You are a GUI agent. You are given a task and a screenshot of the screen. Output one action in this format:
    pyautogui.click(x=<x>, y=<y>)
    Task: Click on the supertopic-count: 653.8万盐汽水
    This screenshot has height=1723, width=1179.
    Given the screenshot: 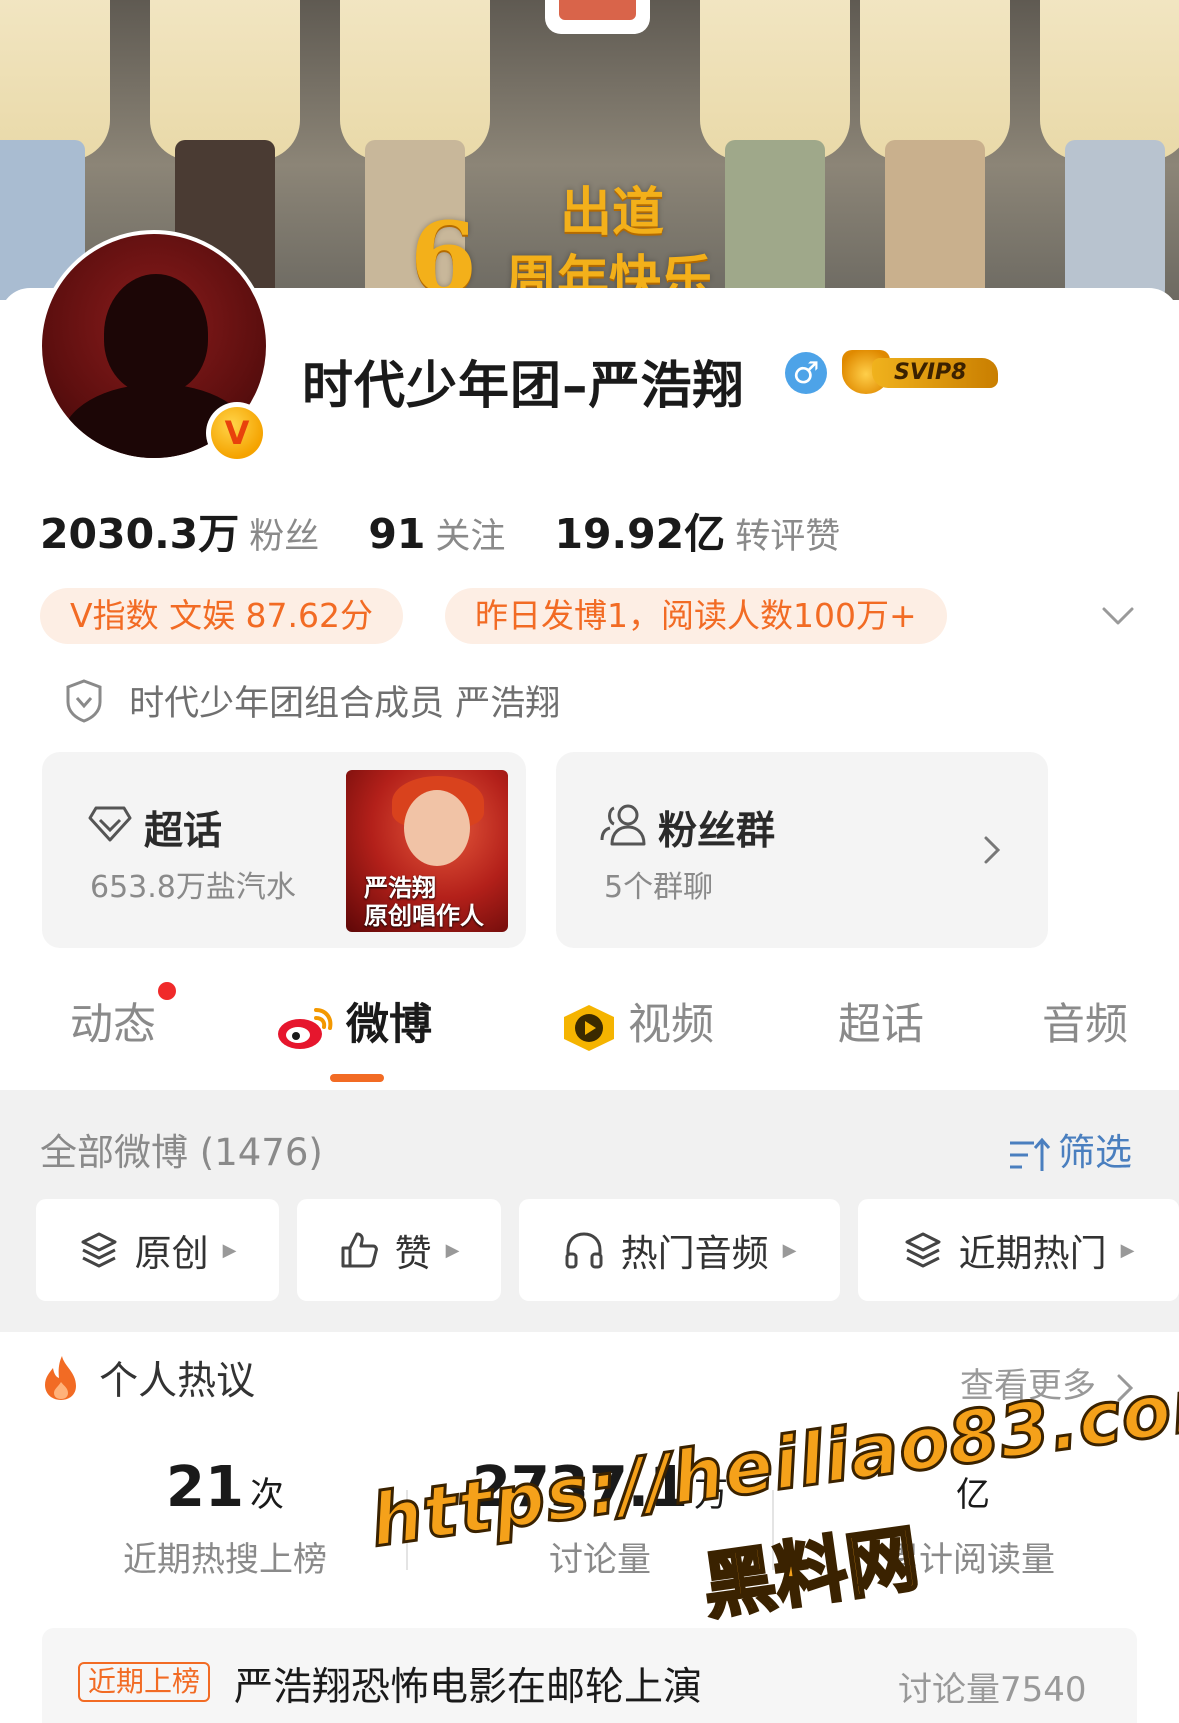 What is the action you would take?
    pyautogui.click(x=193, y=887)
    